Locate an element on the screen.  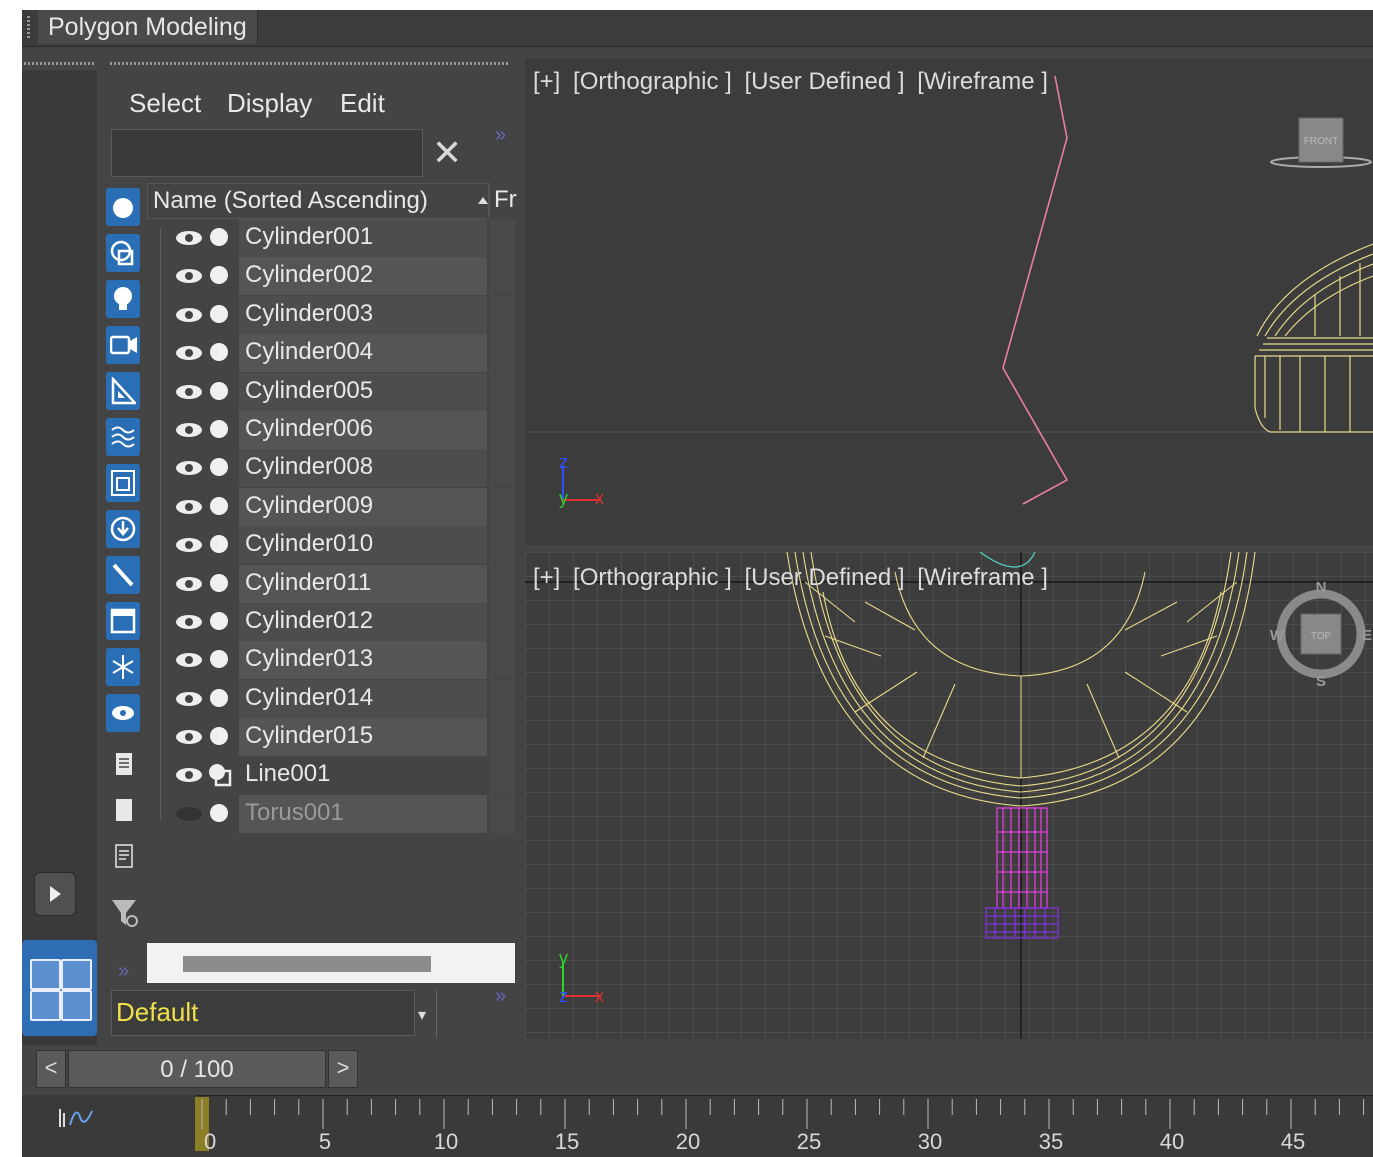
invert-display-button is located at coordinates (123, 857).